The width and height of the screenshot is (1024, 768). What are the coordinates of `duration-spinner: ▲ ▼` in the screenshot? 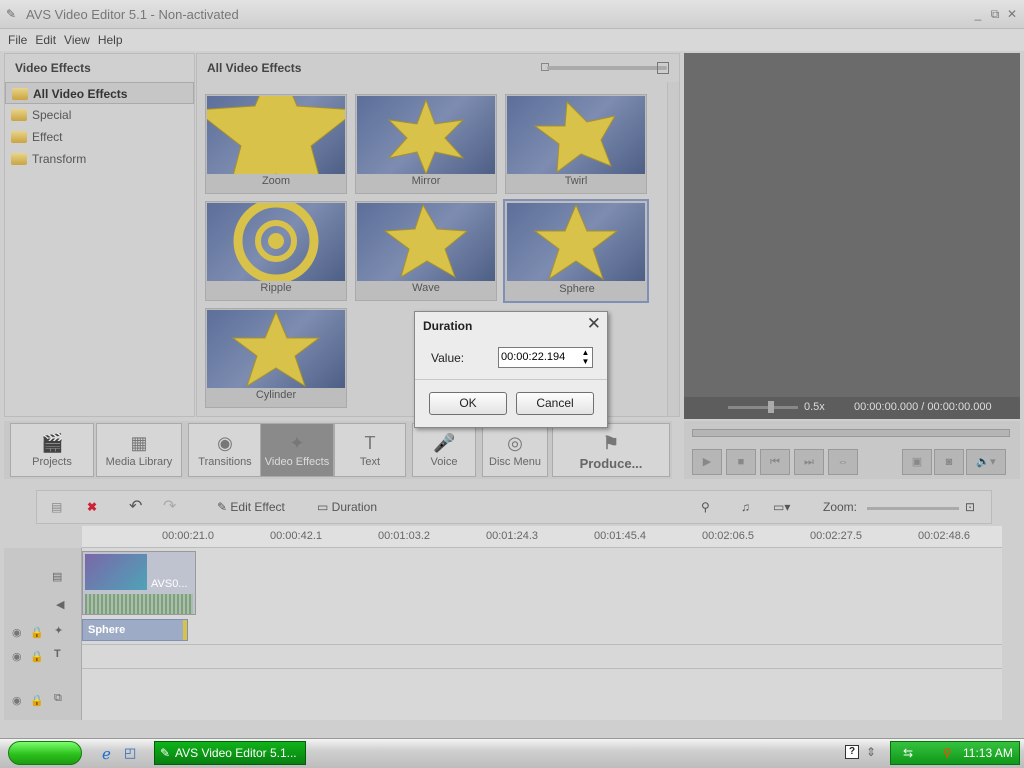 It's located at (585, 357).